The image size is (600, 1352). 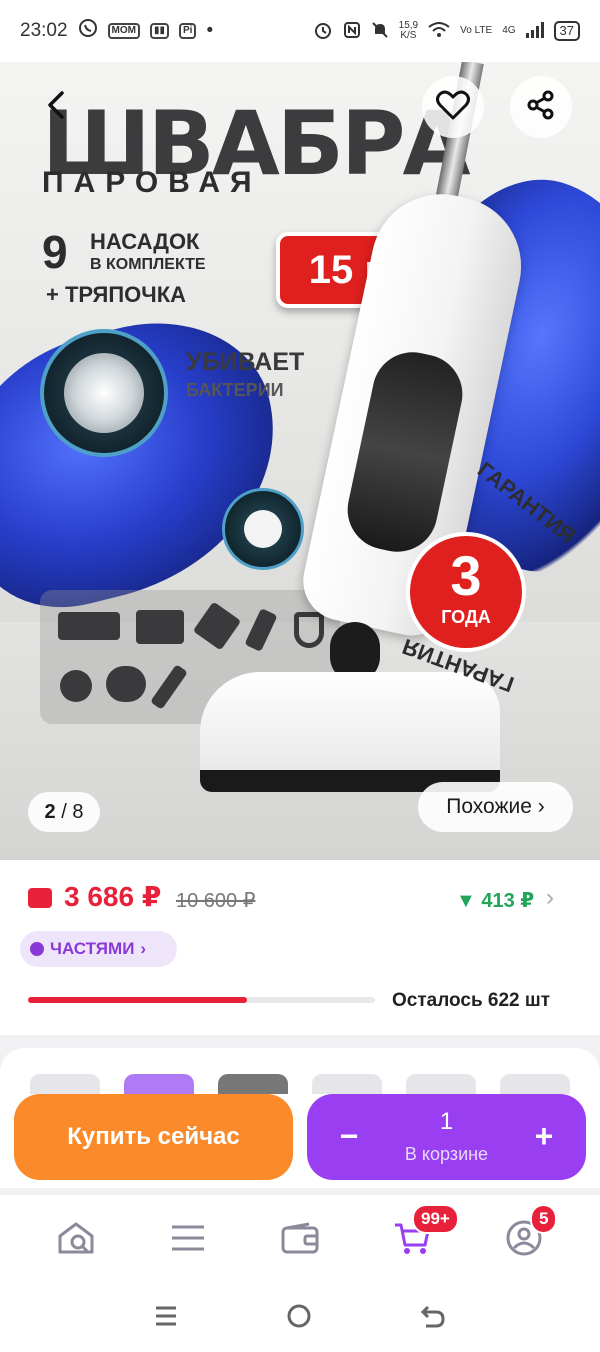 What do you see at coordinates (116, 294) in the screenshot?
I see `feature-extra: + ТРЯПОЧКА` at bounding box center [116, 294].